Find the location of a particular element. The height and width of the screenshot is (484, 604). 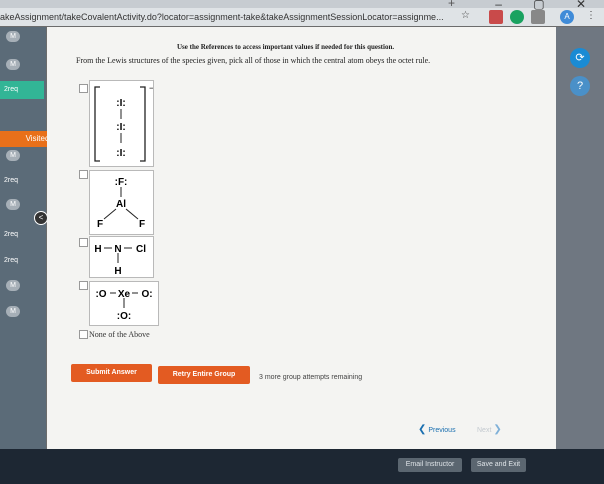

lewis-structure-xeo3: :O Xe O: :O: is located at coordinates (124, 303).